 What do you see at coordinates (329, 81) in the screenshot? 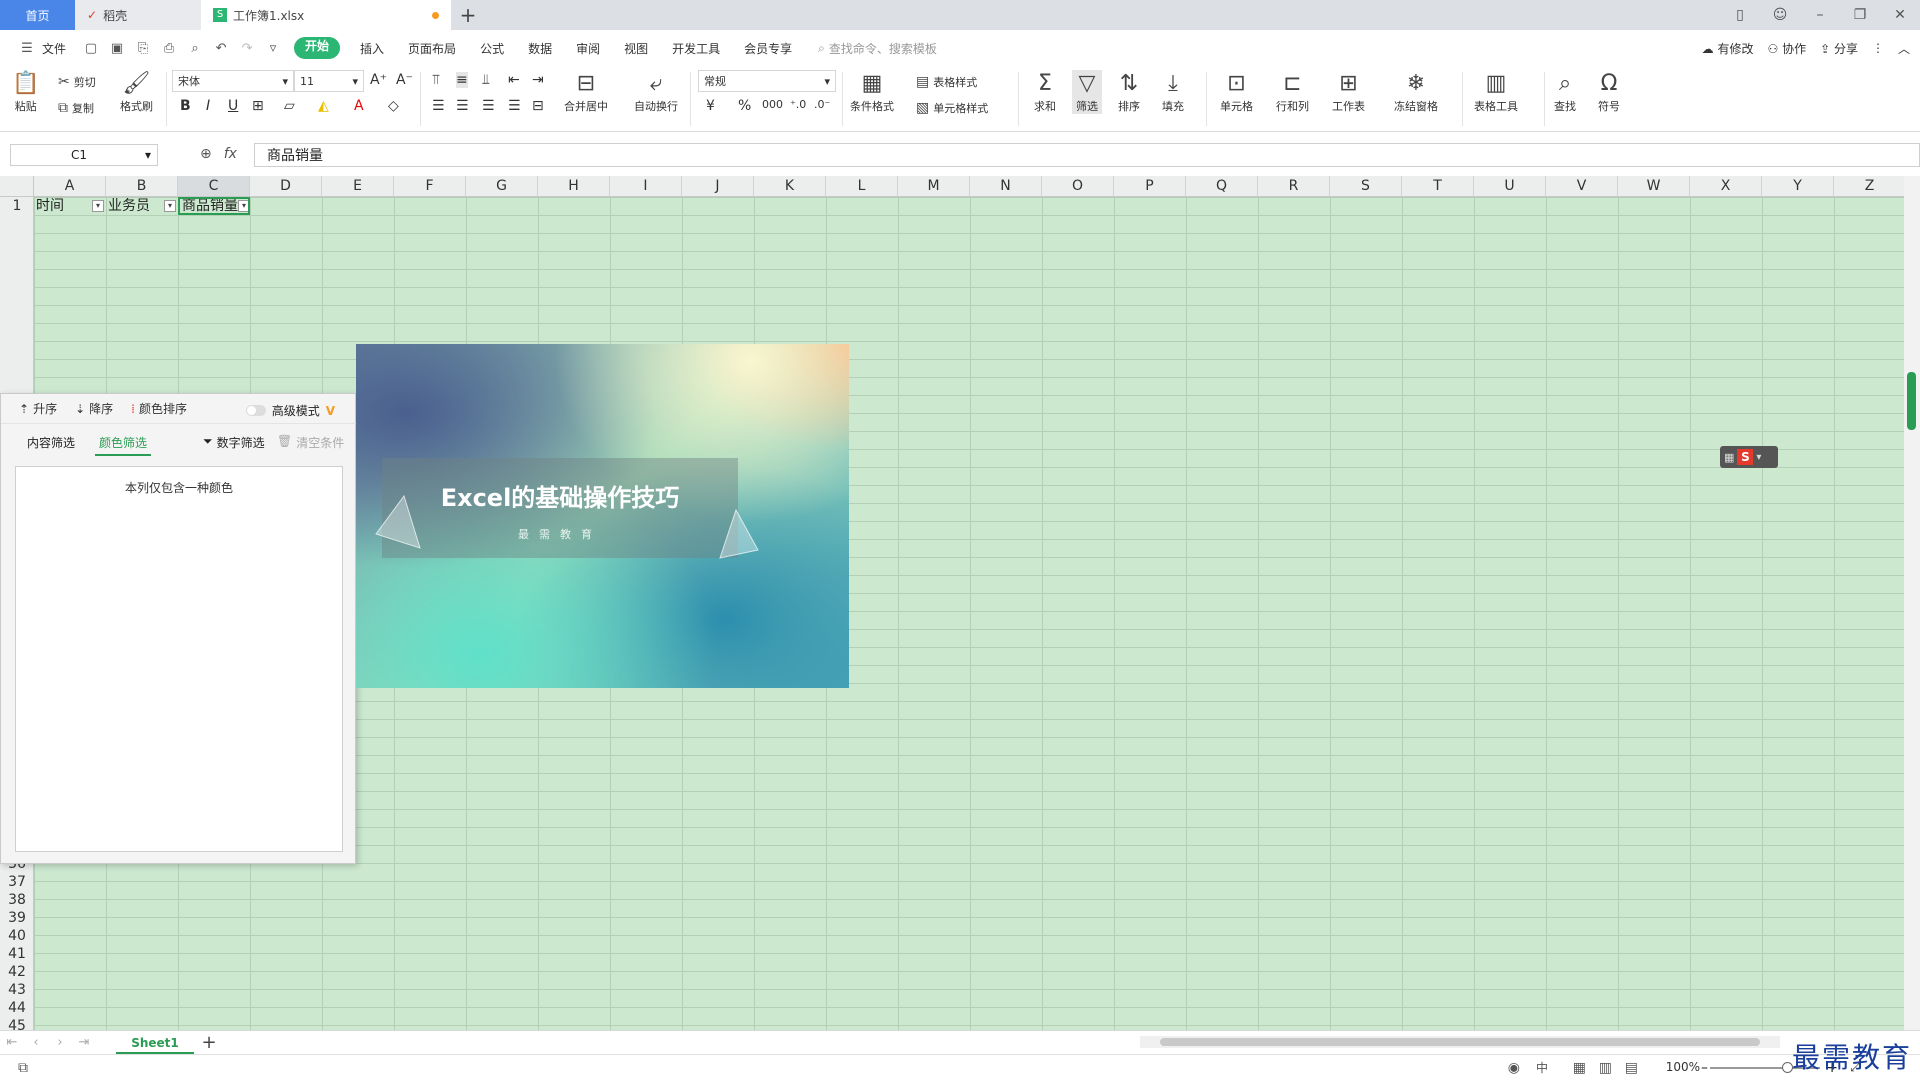
I see `font-size-select: 11 ▾` at bounding box center [329, 81].